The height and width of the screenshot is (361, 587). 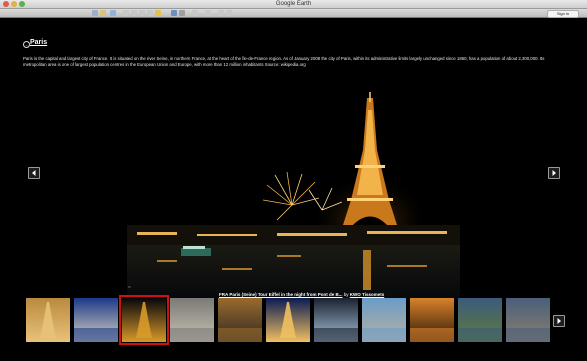 I want to click on sacre-coeur-photo, so click(x=96, y=320).